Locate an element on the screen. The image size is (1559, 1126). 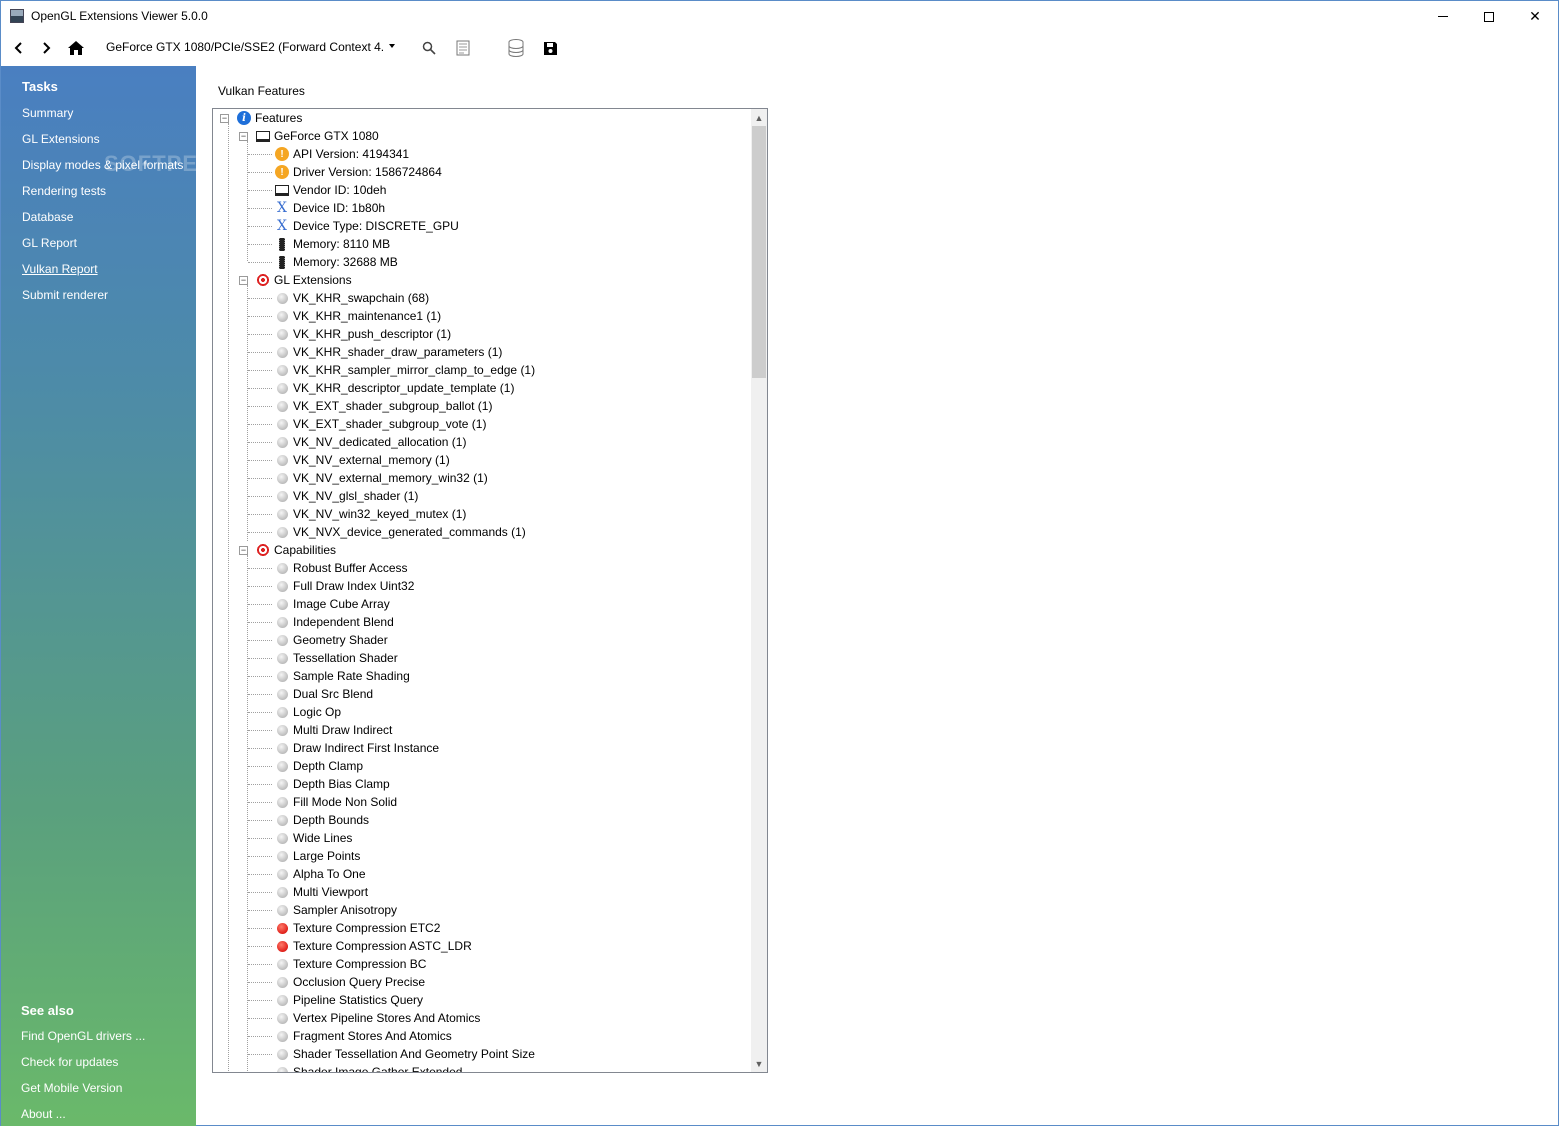
link-check-updates: Check for updates is located at coordinates (69, 1062).